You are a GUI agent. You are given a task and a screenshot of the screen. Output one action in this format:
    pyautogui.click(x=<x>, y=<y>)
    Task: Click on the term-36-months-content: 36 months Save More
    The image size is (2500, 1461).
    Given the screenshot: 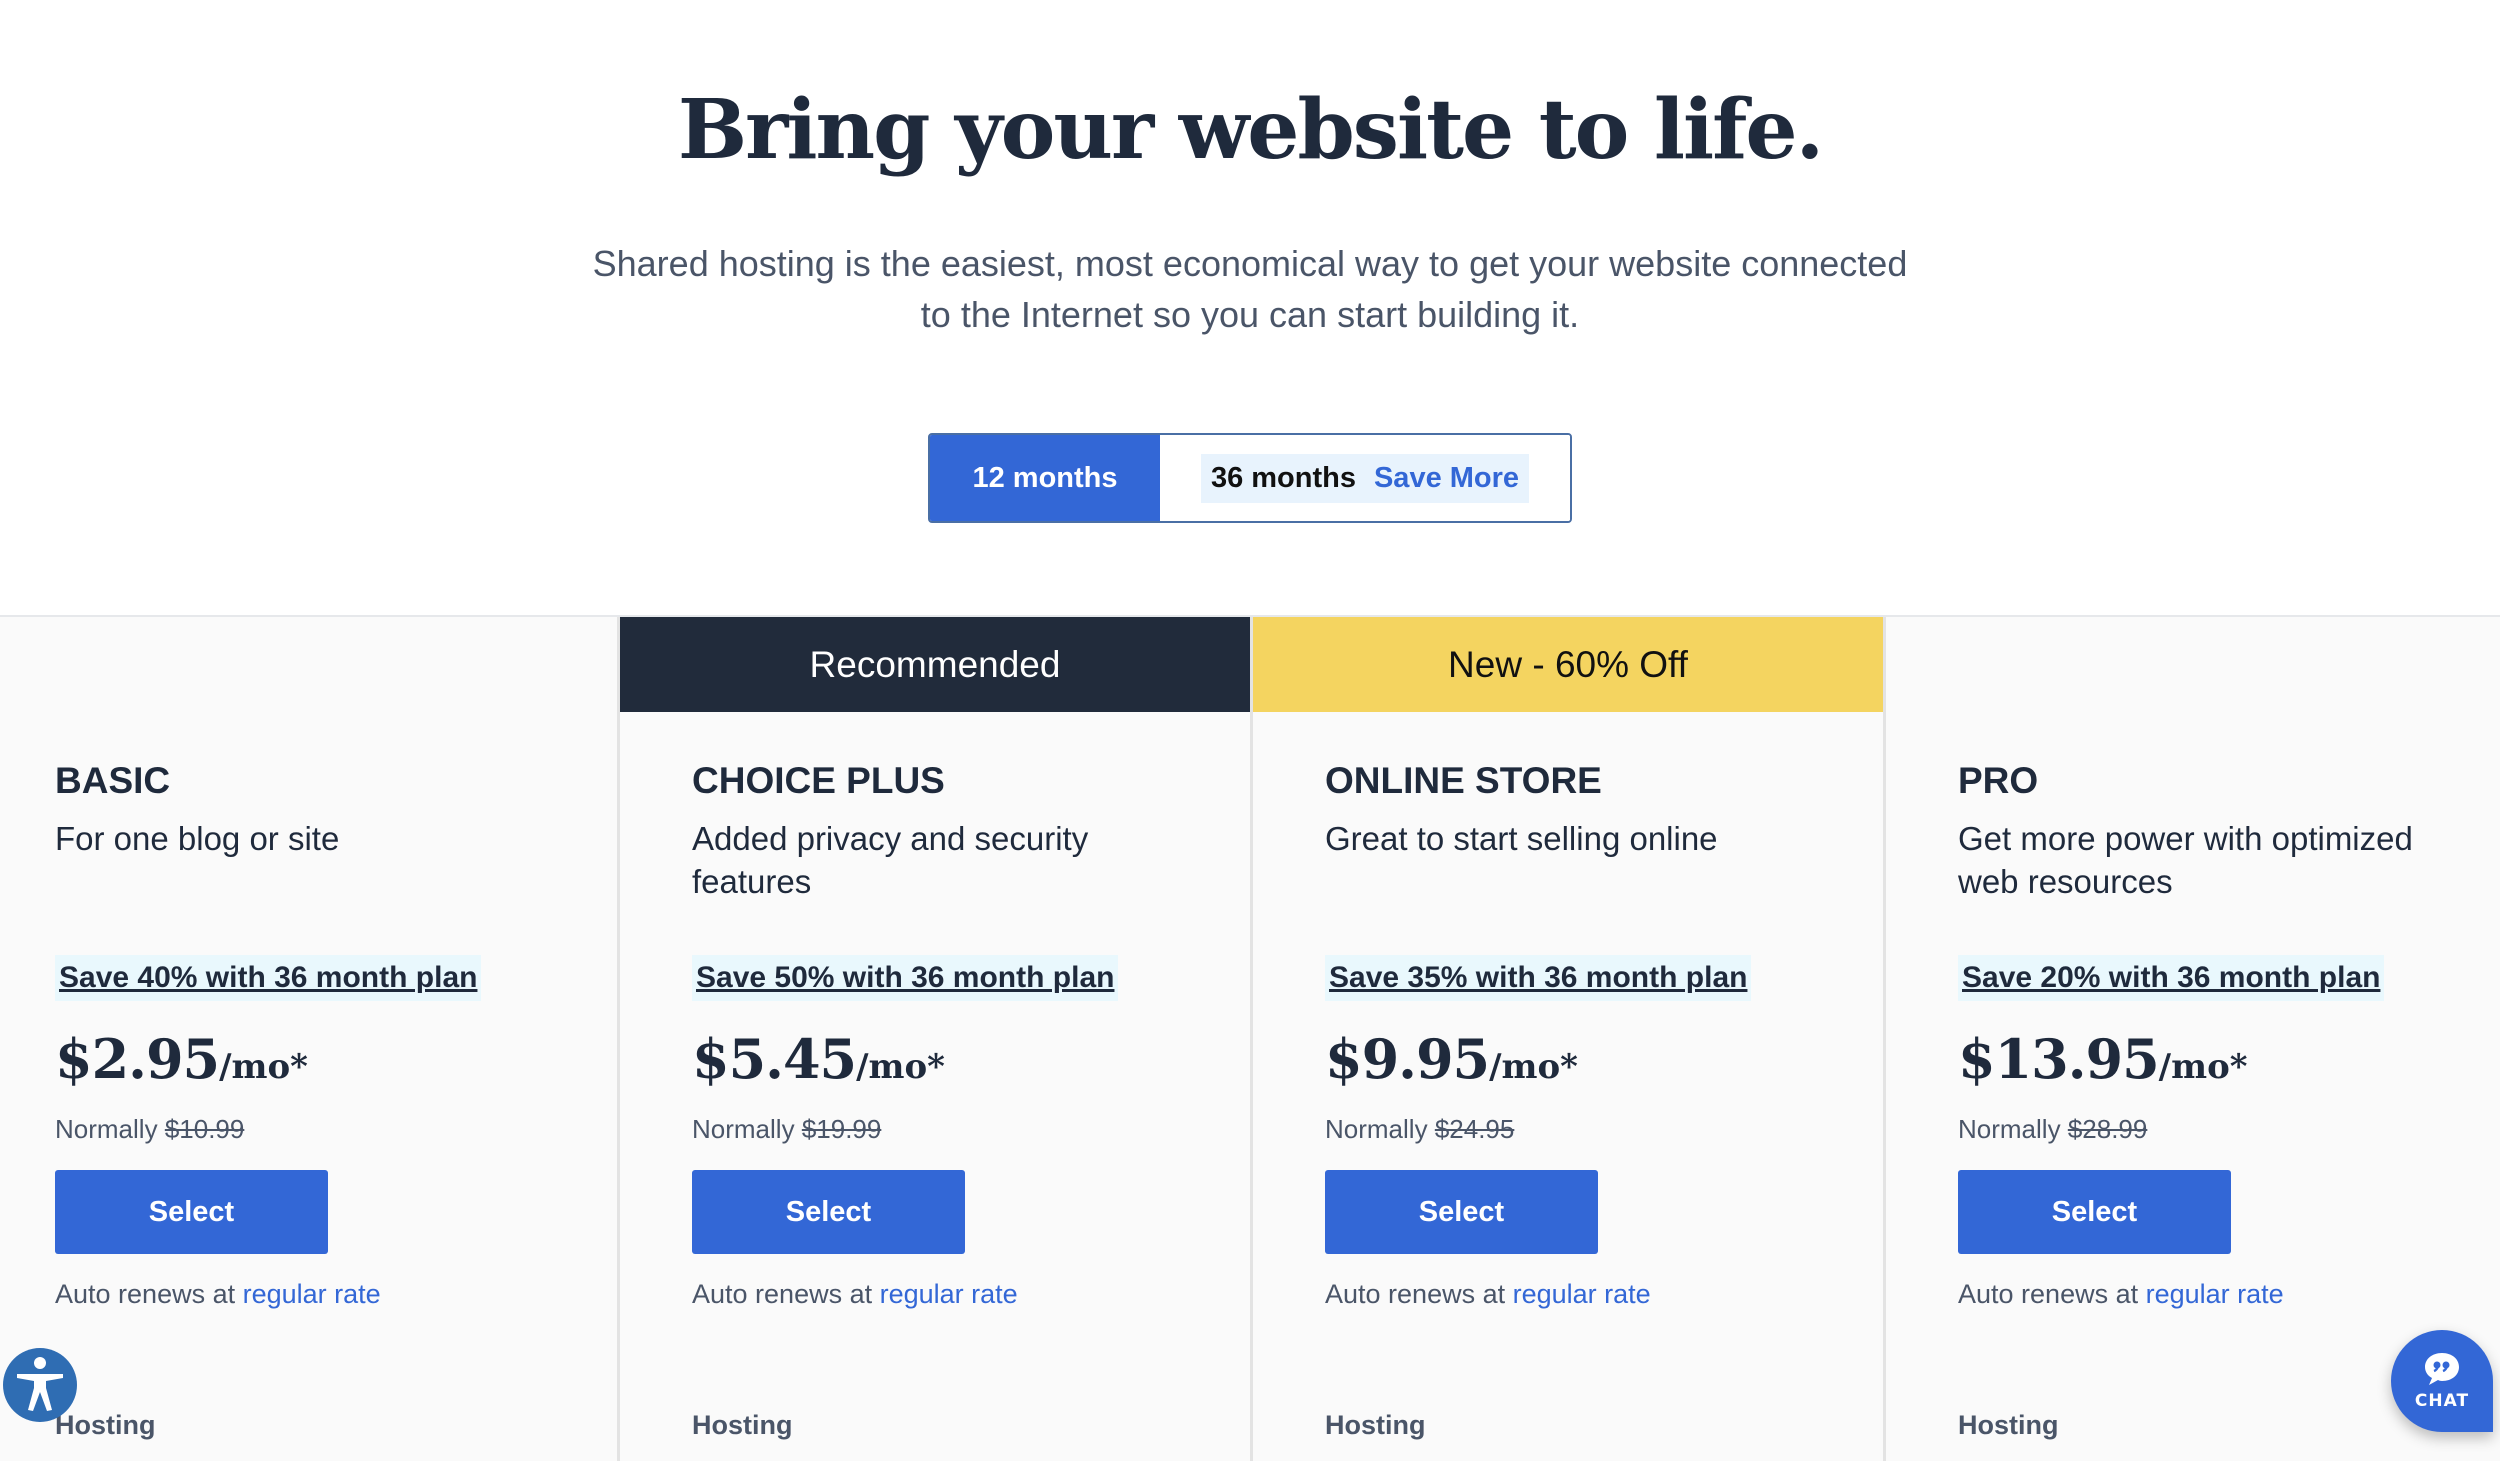 What is the action you would take?
    pyautogui.click(x=1365, y=478)
    